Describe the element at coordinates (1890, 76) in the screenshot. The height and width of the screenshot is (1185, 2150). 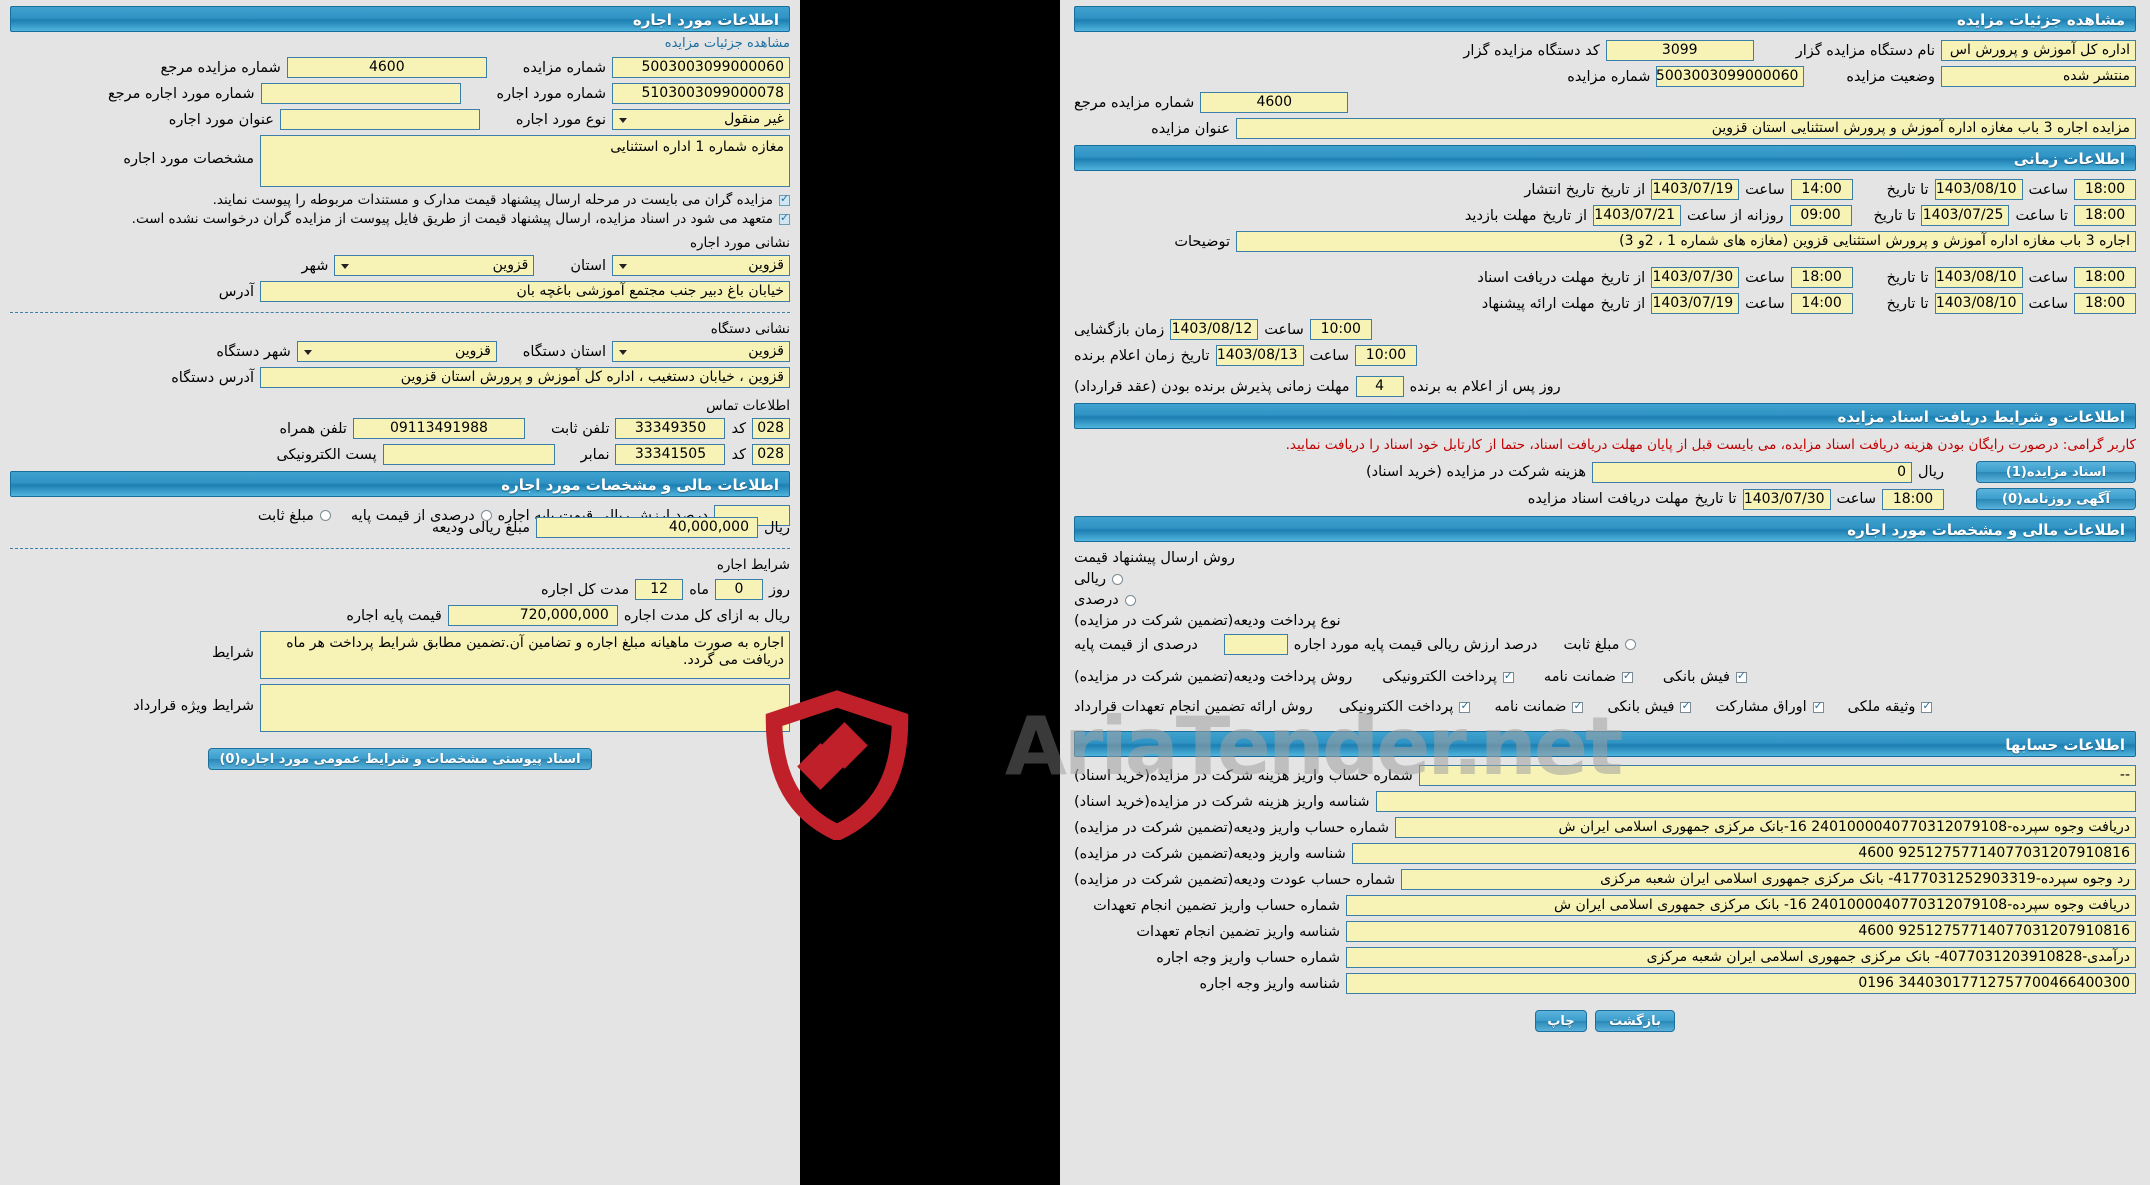
I see `status-label: وضعیت مزایده` at that location.